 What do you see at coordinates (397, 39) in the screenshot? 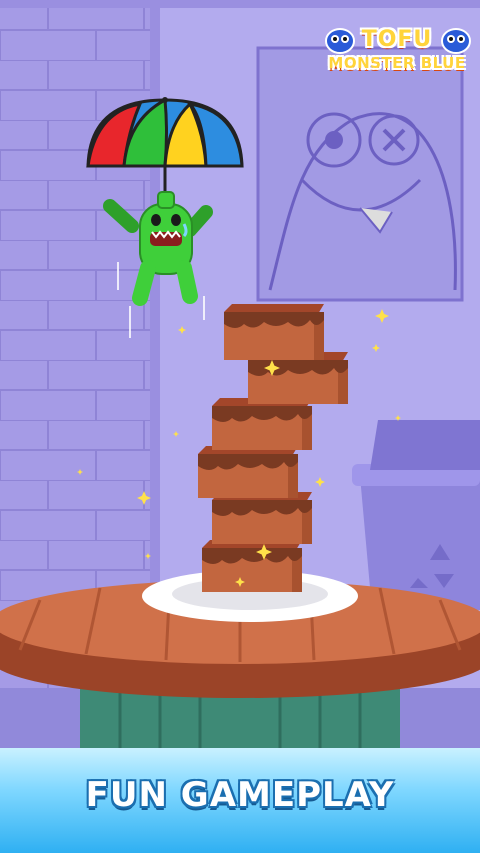
I see `logo-title-line1: TOFU` at bounding box center [397, 39].